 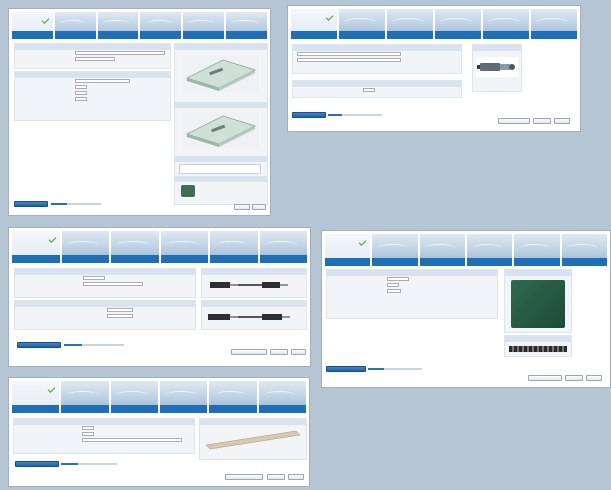 What do you see at coordinates (254, 315) in the screenshot?
I see `connector-b-preview` at bounding box center [254, 315].